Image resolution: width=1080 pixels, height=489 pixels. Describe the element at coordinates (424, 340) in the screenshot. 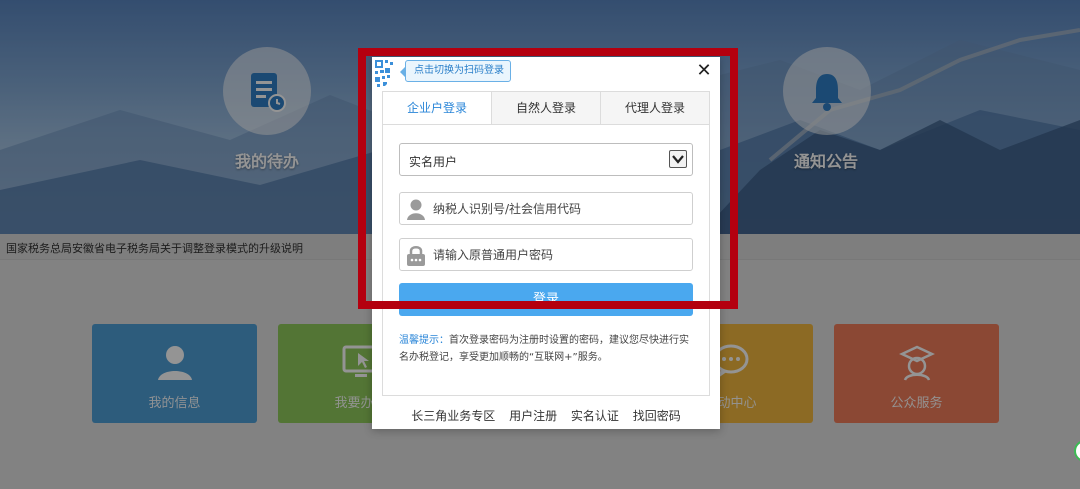

I see `tip-title: 温馨提示：` at that location.